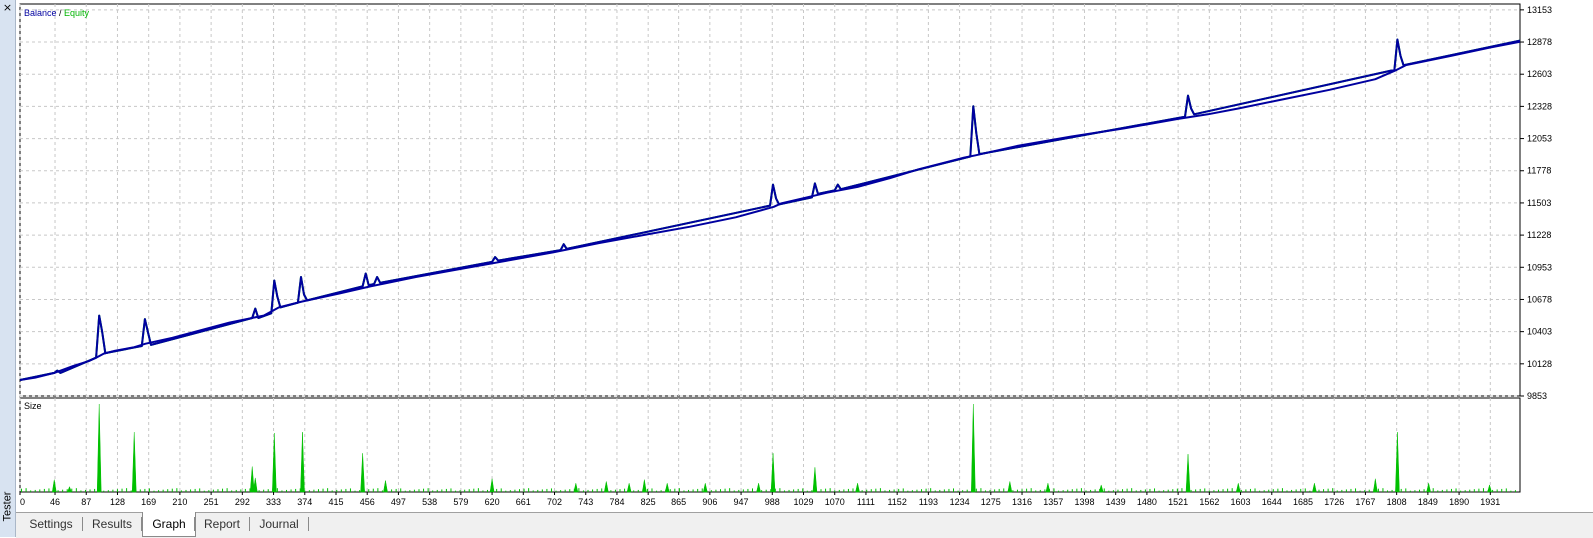  What do you see at coordinates (55, 502) in the screenshot?
I see `x-tick-label: 46` at bounding box center [55, 502].